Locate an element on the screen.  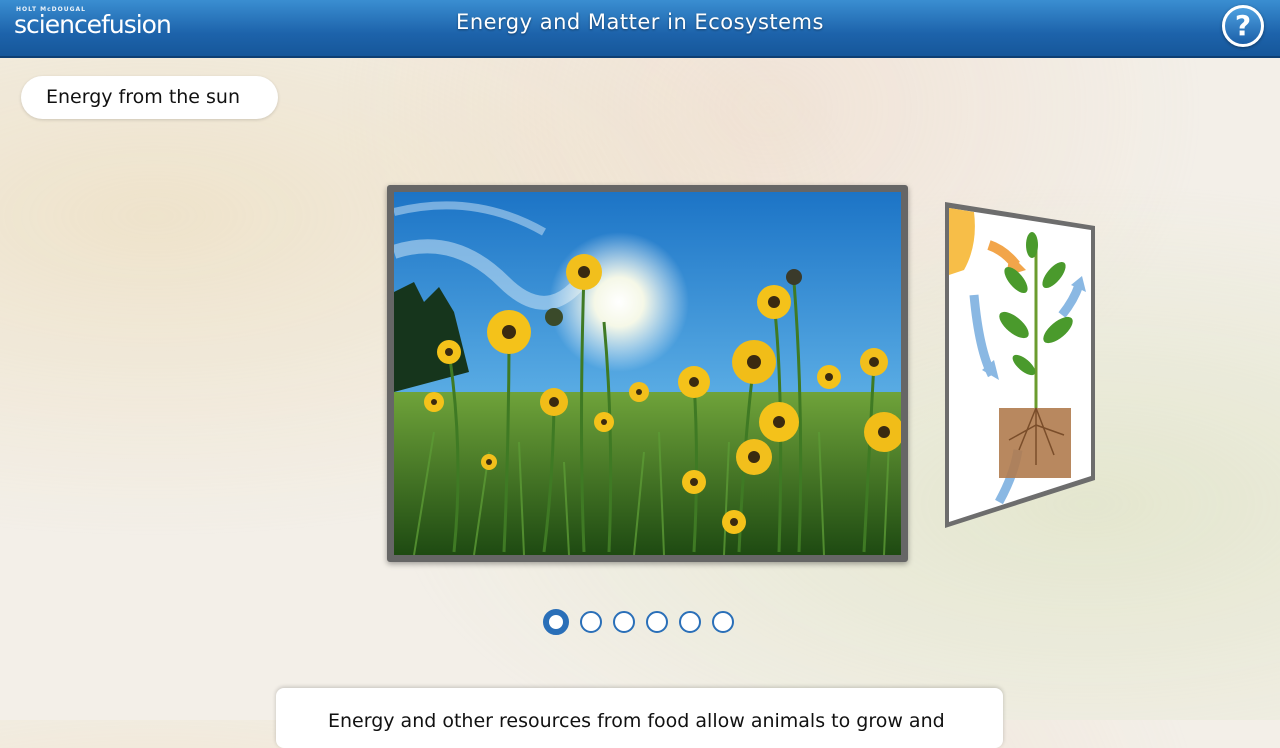
help-button: ? is located at coordinates (1243, 26).